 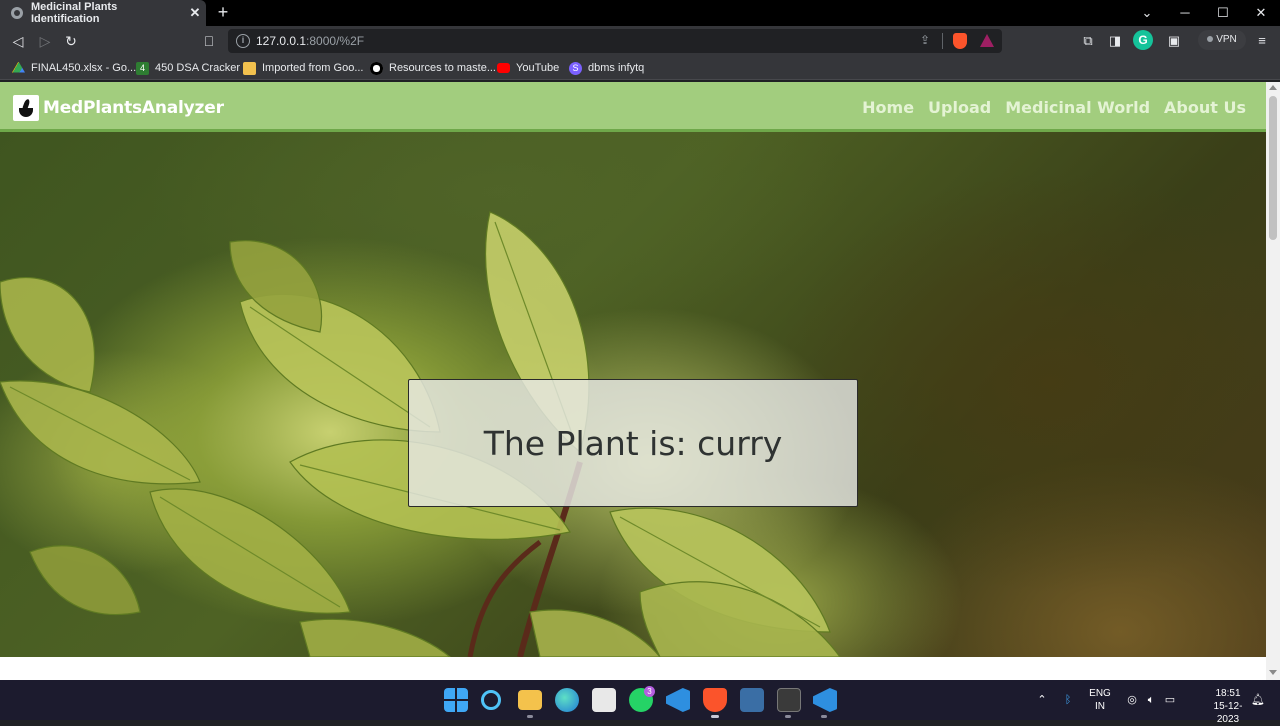 I want to click on browser-tab: Medicinal Plants Identification ✕, so click(x=103, y=13).